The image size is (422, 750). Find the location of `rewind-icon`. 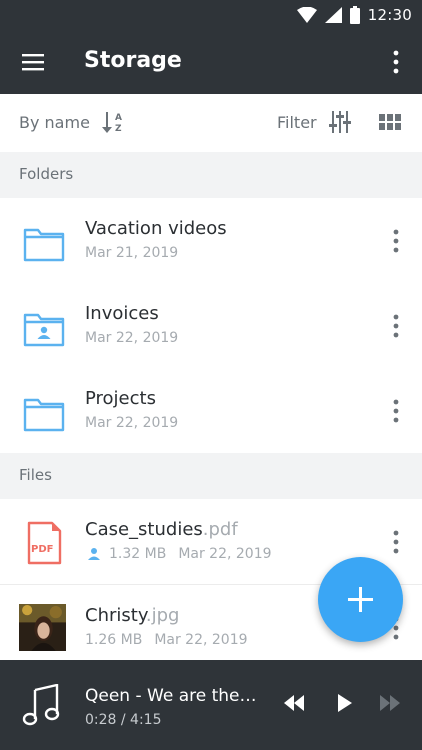

rewind-icon is located at coordinates (294, 703).